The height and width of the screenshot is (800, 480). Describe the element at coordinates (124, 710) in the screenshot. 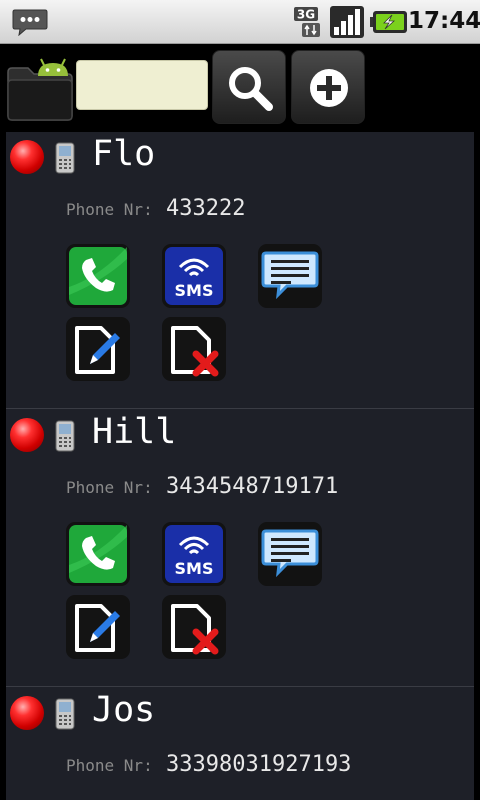

I see `contact-name: Jos` at that location.